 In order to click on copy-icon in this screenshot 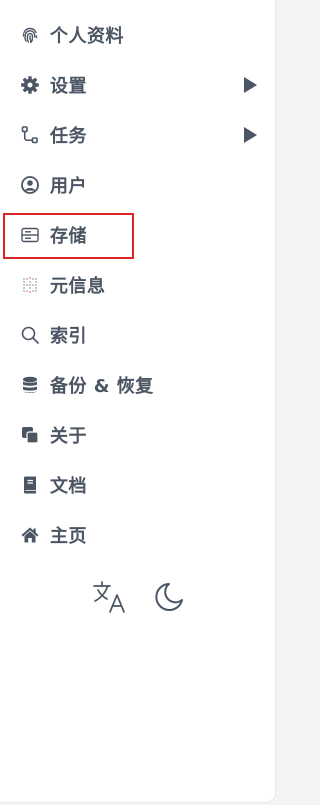, I will do `click(30, 435)`.